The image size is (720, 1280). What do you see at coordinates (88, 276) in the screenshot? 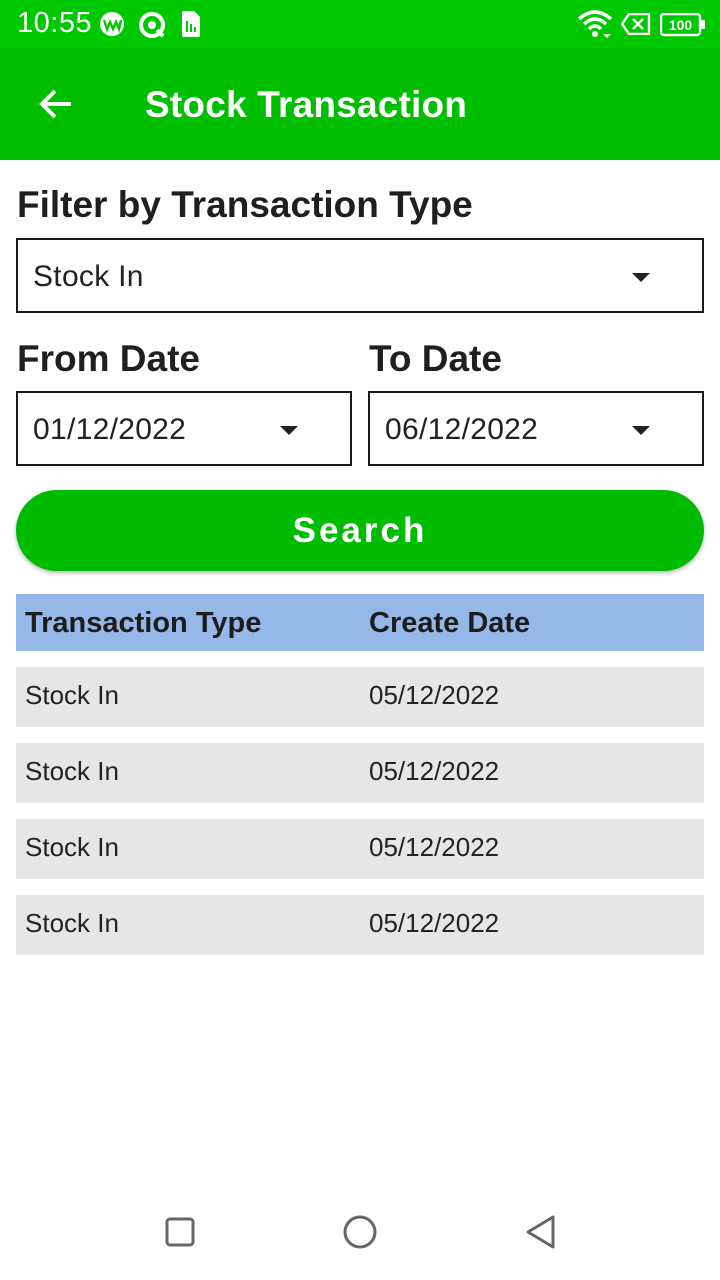
I see `transaction-type-value: Stock In` at bounding box center [88, 276].